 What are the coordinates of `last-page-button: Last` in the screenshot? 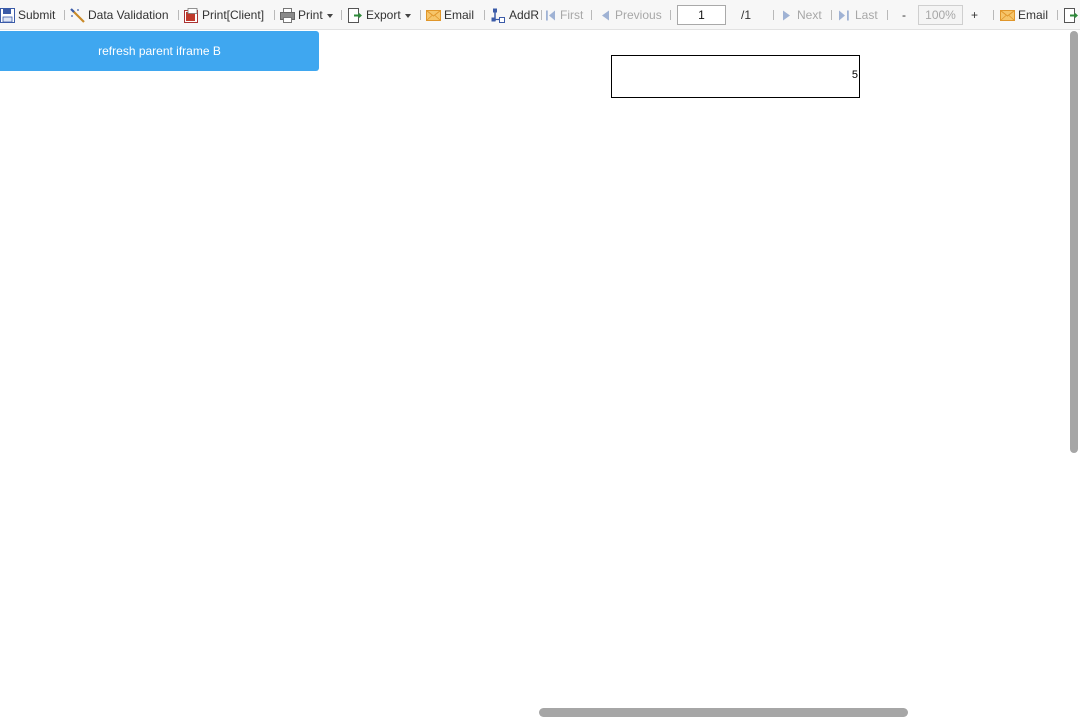 It's located at (858, 14).